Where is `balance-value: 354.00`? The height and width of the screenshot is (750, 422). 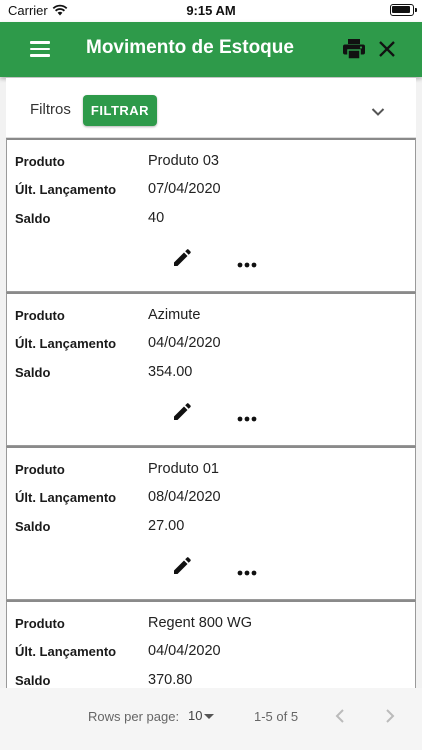
balance-value: 354.00 is located at coordinates (170, 372).